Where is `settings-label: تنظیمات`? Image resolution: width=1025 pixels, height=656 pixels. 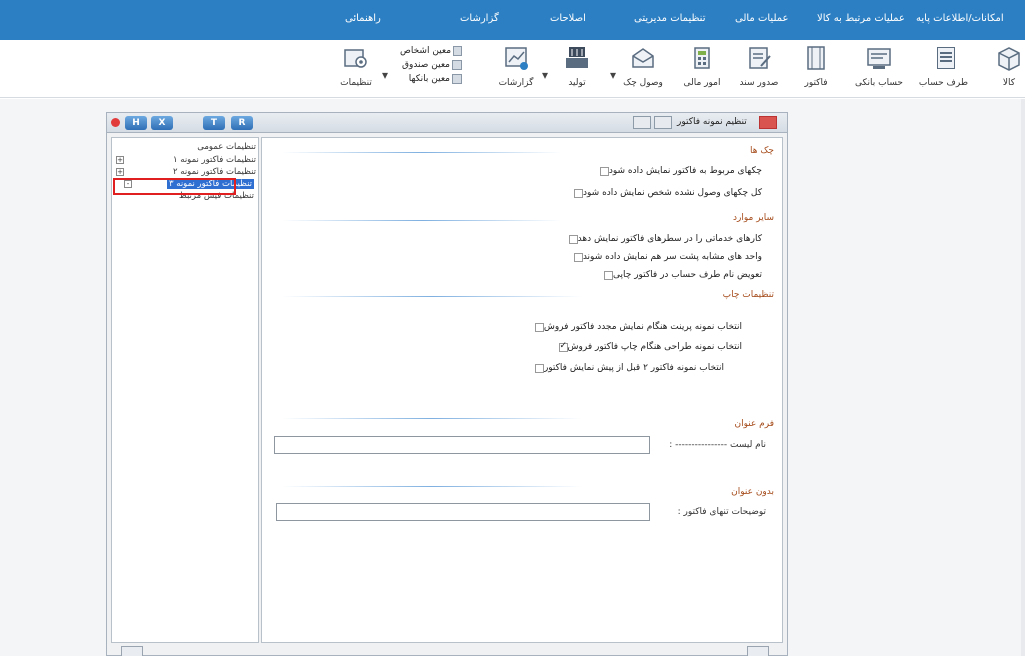 settings-label: تنظیمات is located at coordinates (356, 83).